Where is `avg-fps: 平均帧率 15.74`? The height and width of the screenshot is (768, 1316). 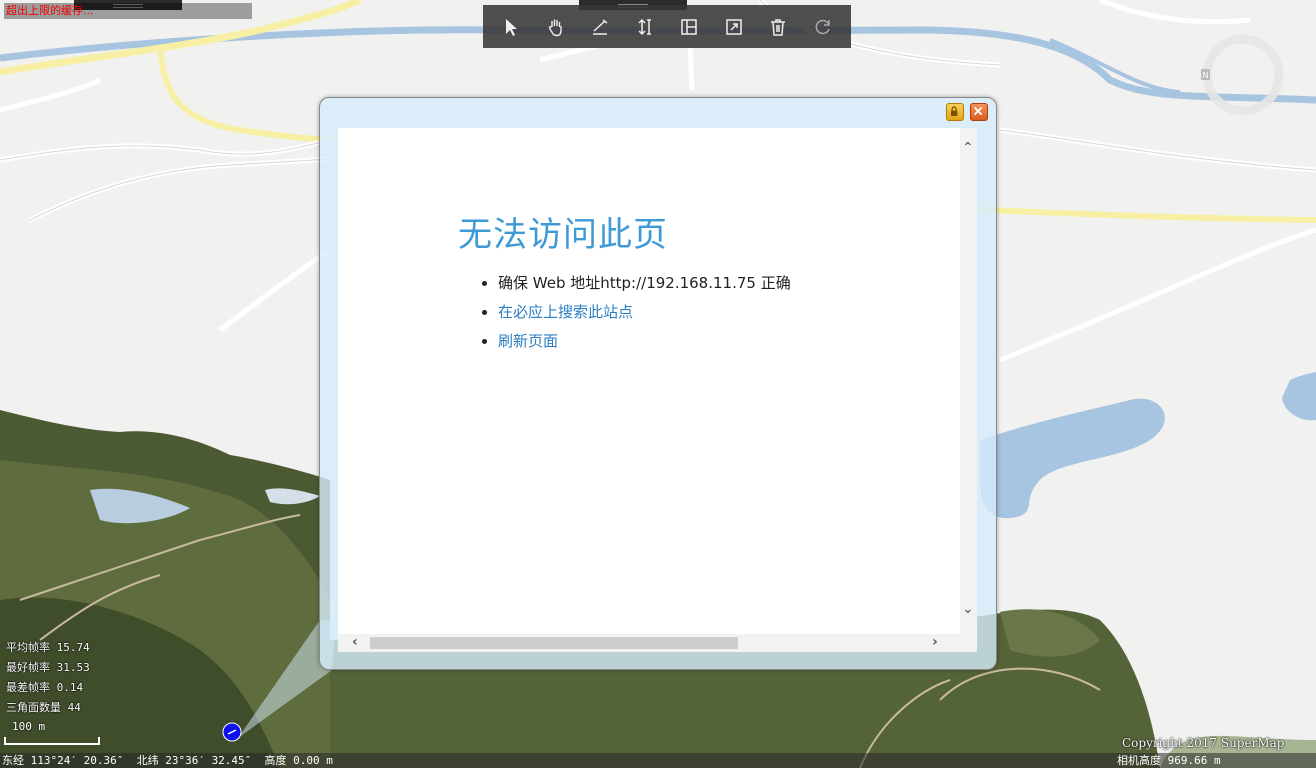 avg-fps: 平均帧率 15.74 is located at coordinates (48, 647).